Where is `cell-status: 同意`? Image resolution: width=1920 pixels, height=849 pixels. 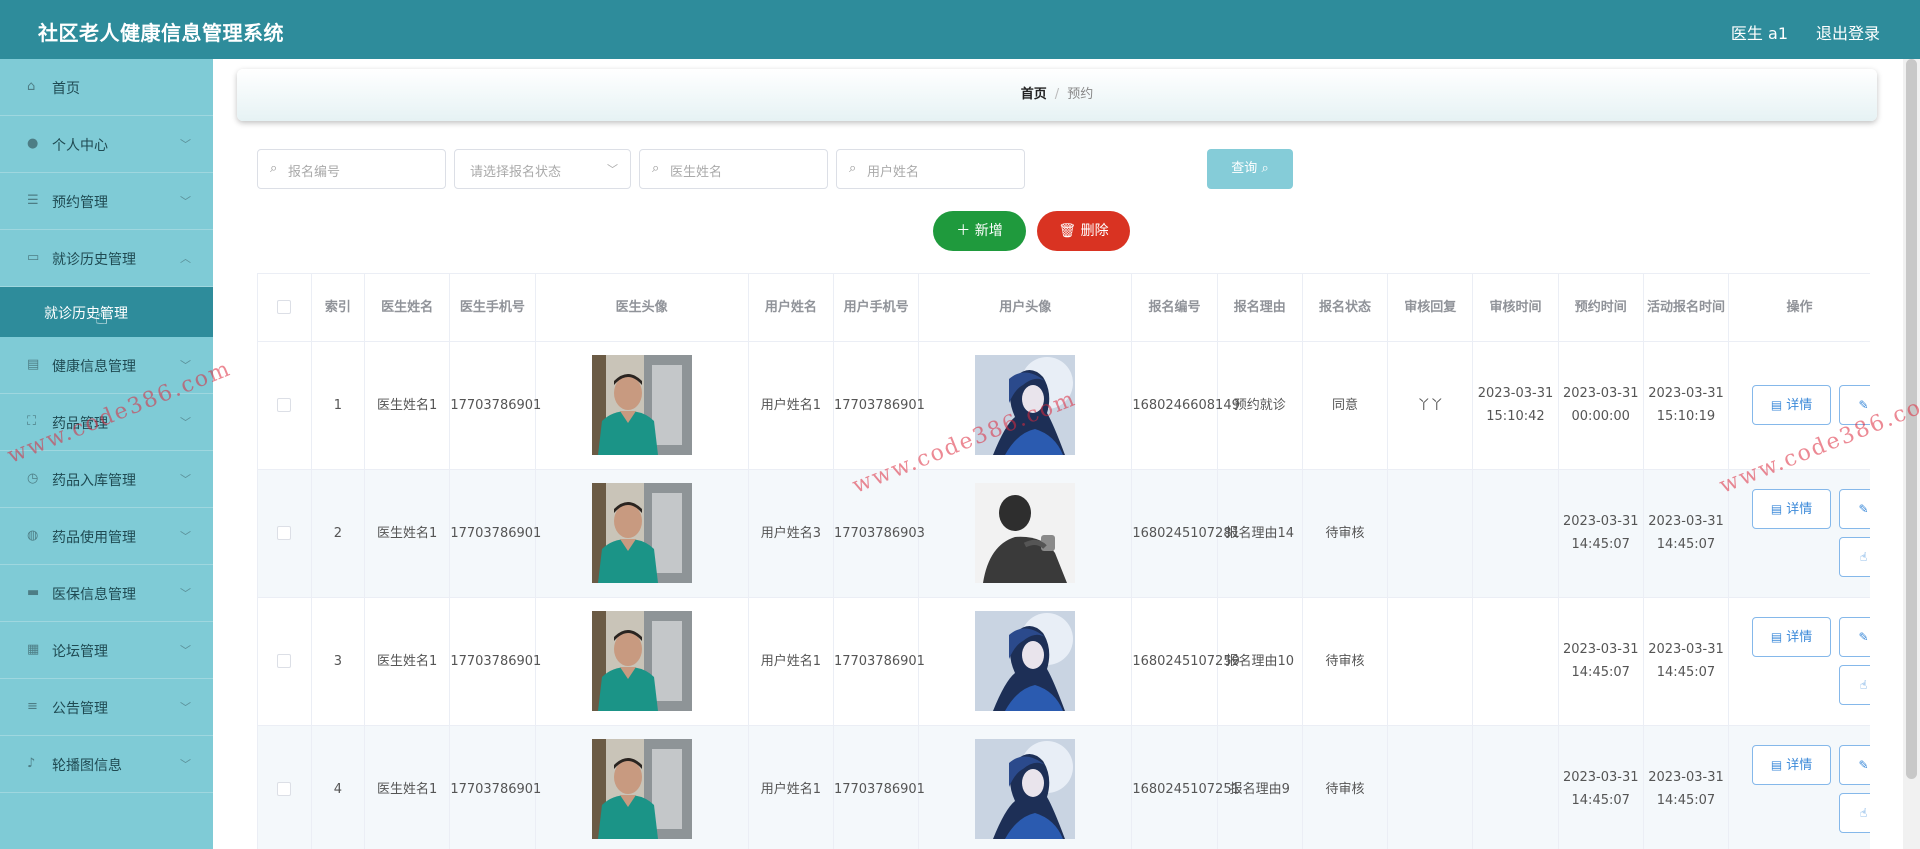 cell-status: 同意 is located at coordinates (1345, 405).